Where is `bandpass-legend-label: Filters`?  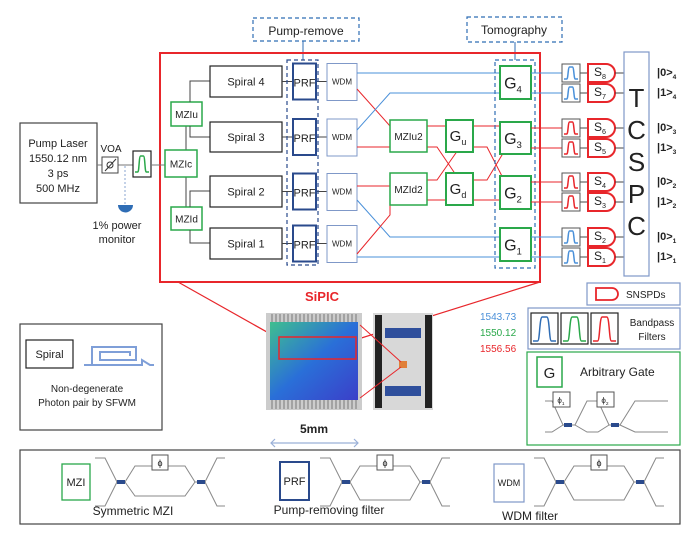
bandpass-legend-label: Filters is located at coordinates (651, 337).